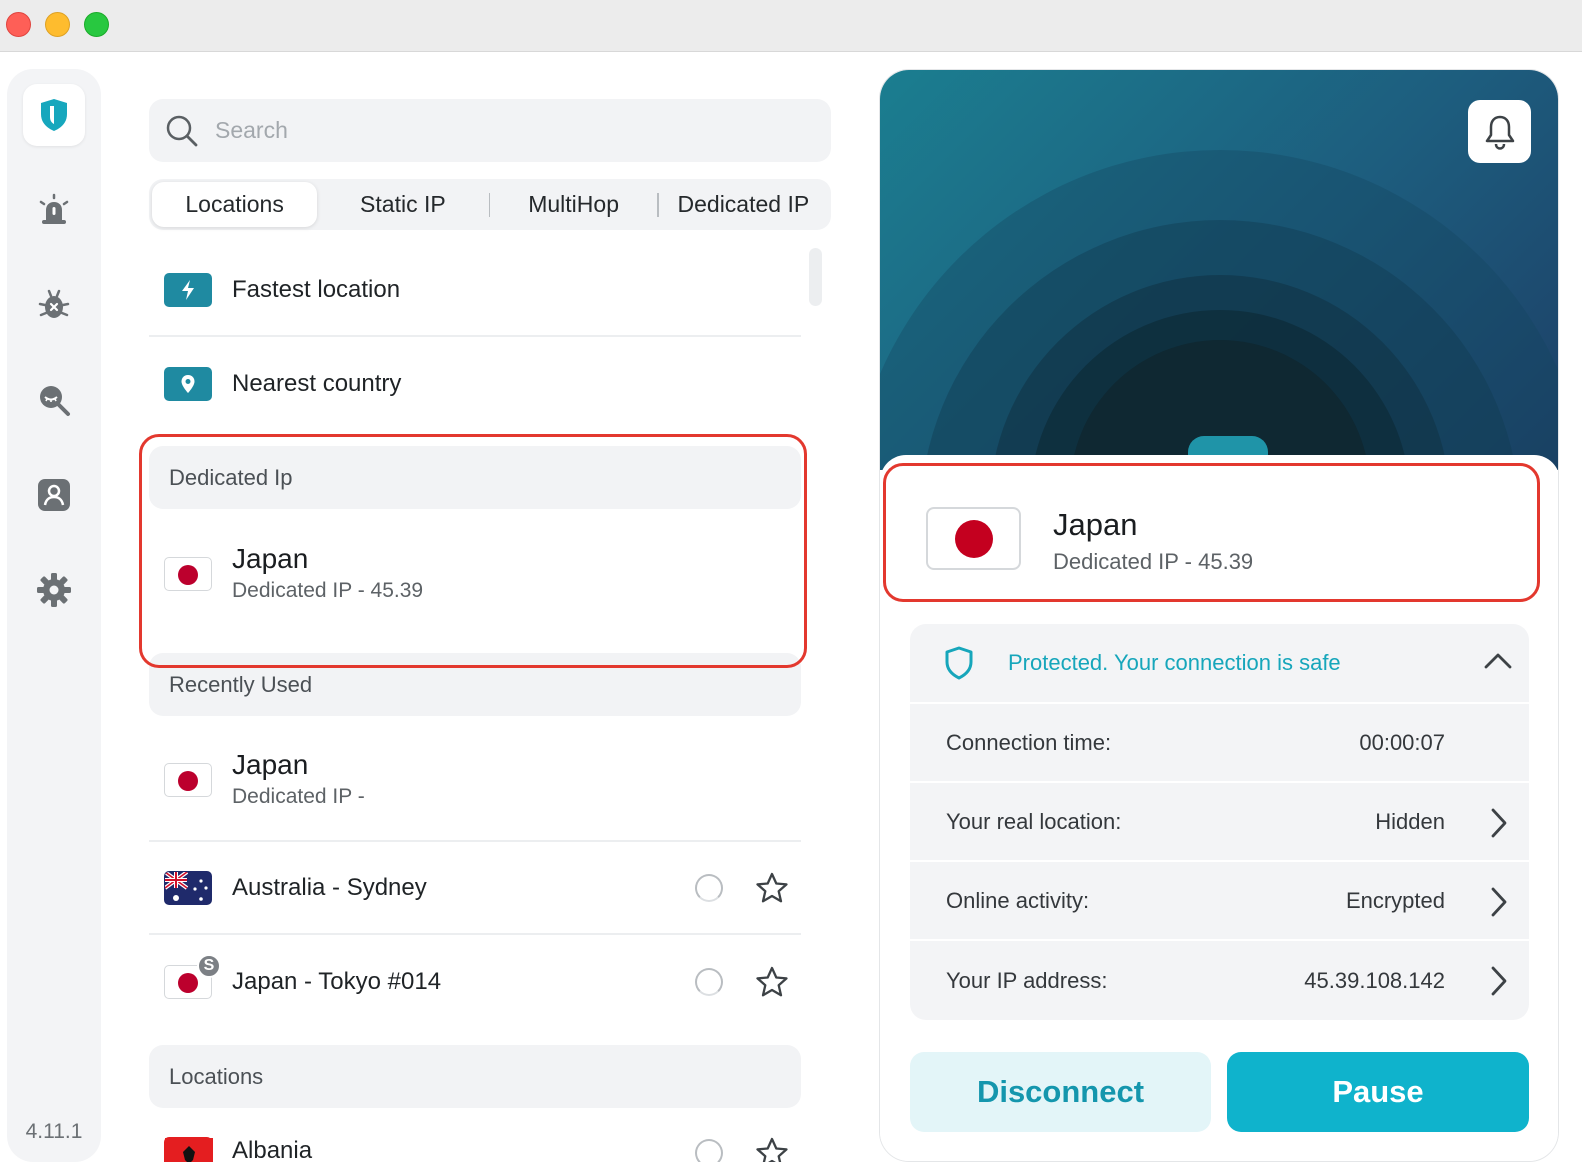  What do you see at coordinates (475, 291) in the screenshot?
I see `fastest-location-row: Fastest location` at bounding box center [475, 291].